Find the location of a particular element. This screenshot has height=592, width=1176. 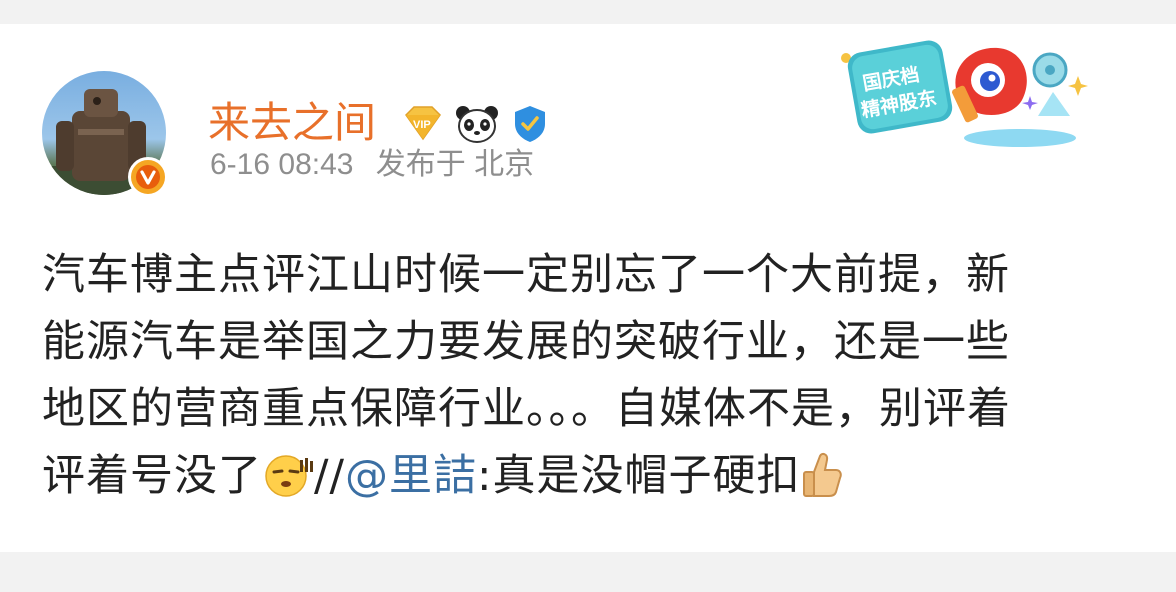

svg-text: VIP is located at coordinates (422, 125).